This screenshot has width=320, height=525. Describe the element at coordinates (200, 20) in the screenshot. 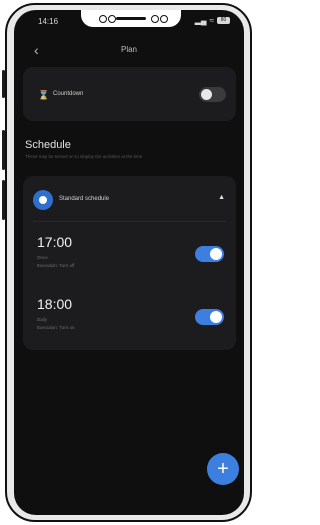

I see `signal-icon: ▂▄` at that location.